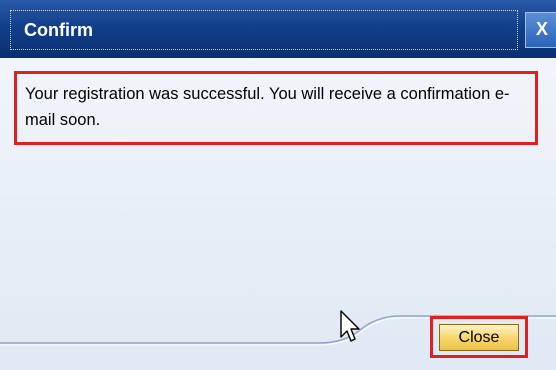  I want to click on close-button: Close, so click(479, 337).